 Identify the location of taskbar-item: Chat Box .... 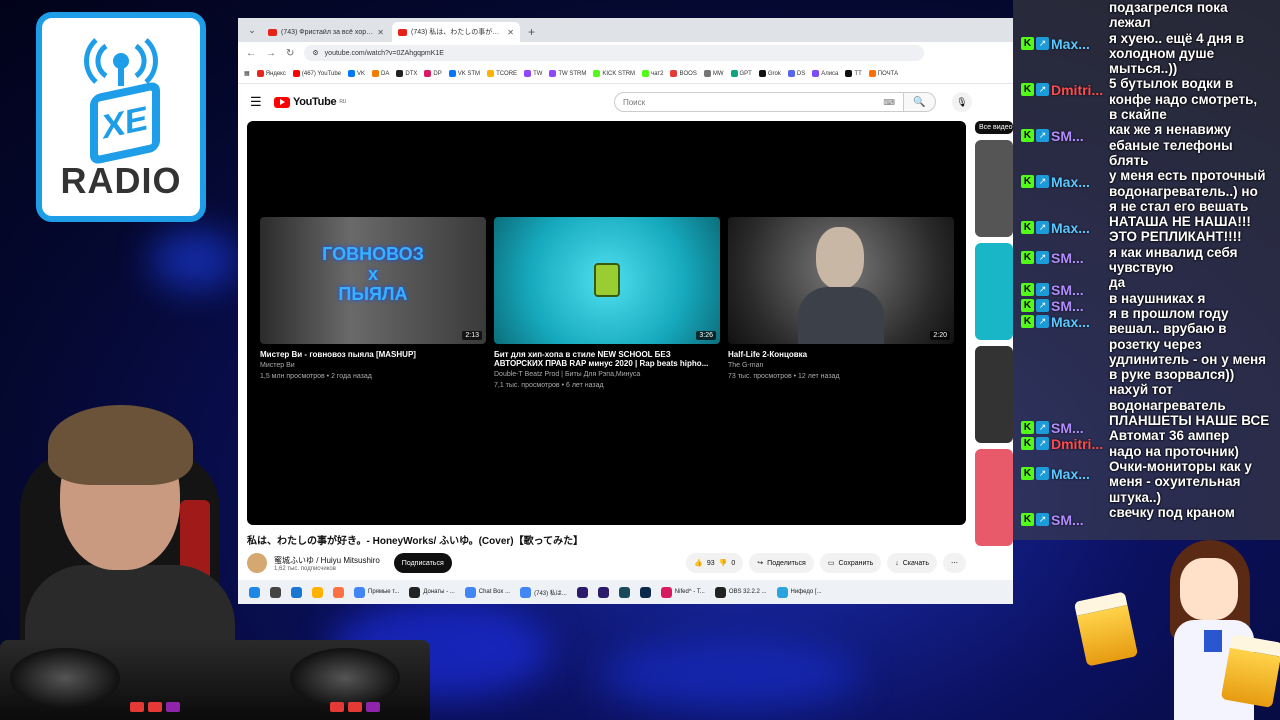
(487, 592).